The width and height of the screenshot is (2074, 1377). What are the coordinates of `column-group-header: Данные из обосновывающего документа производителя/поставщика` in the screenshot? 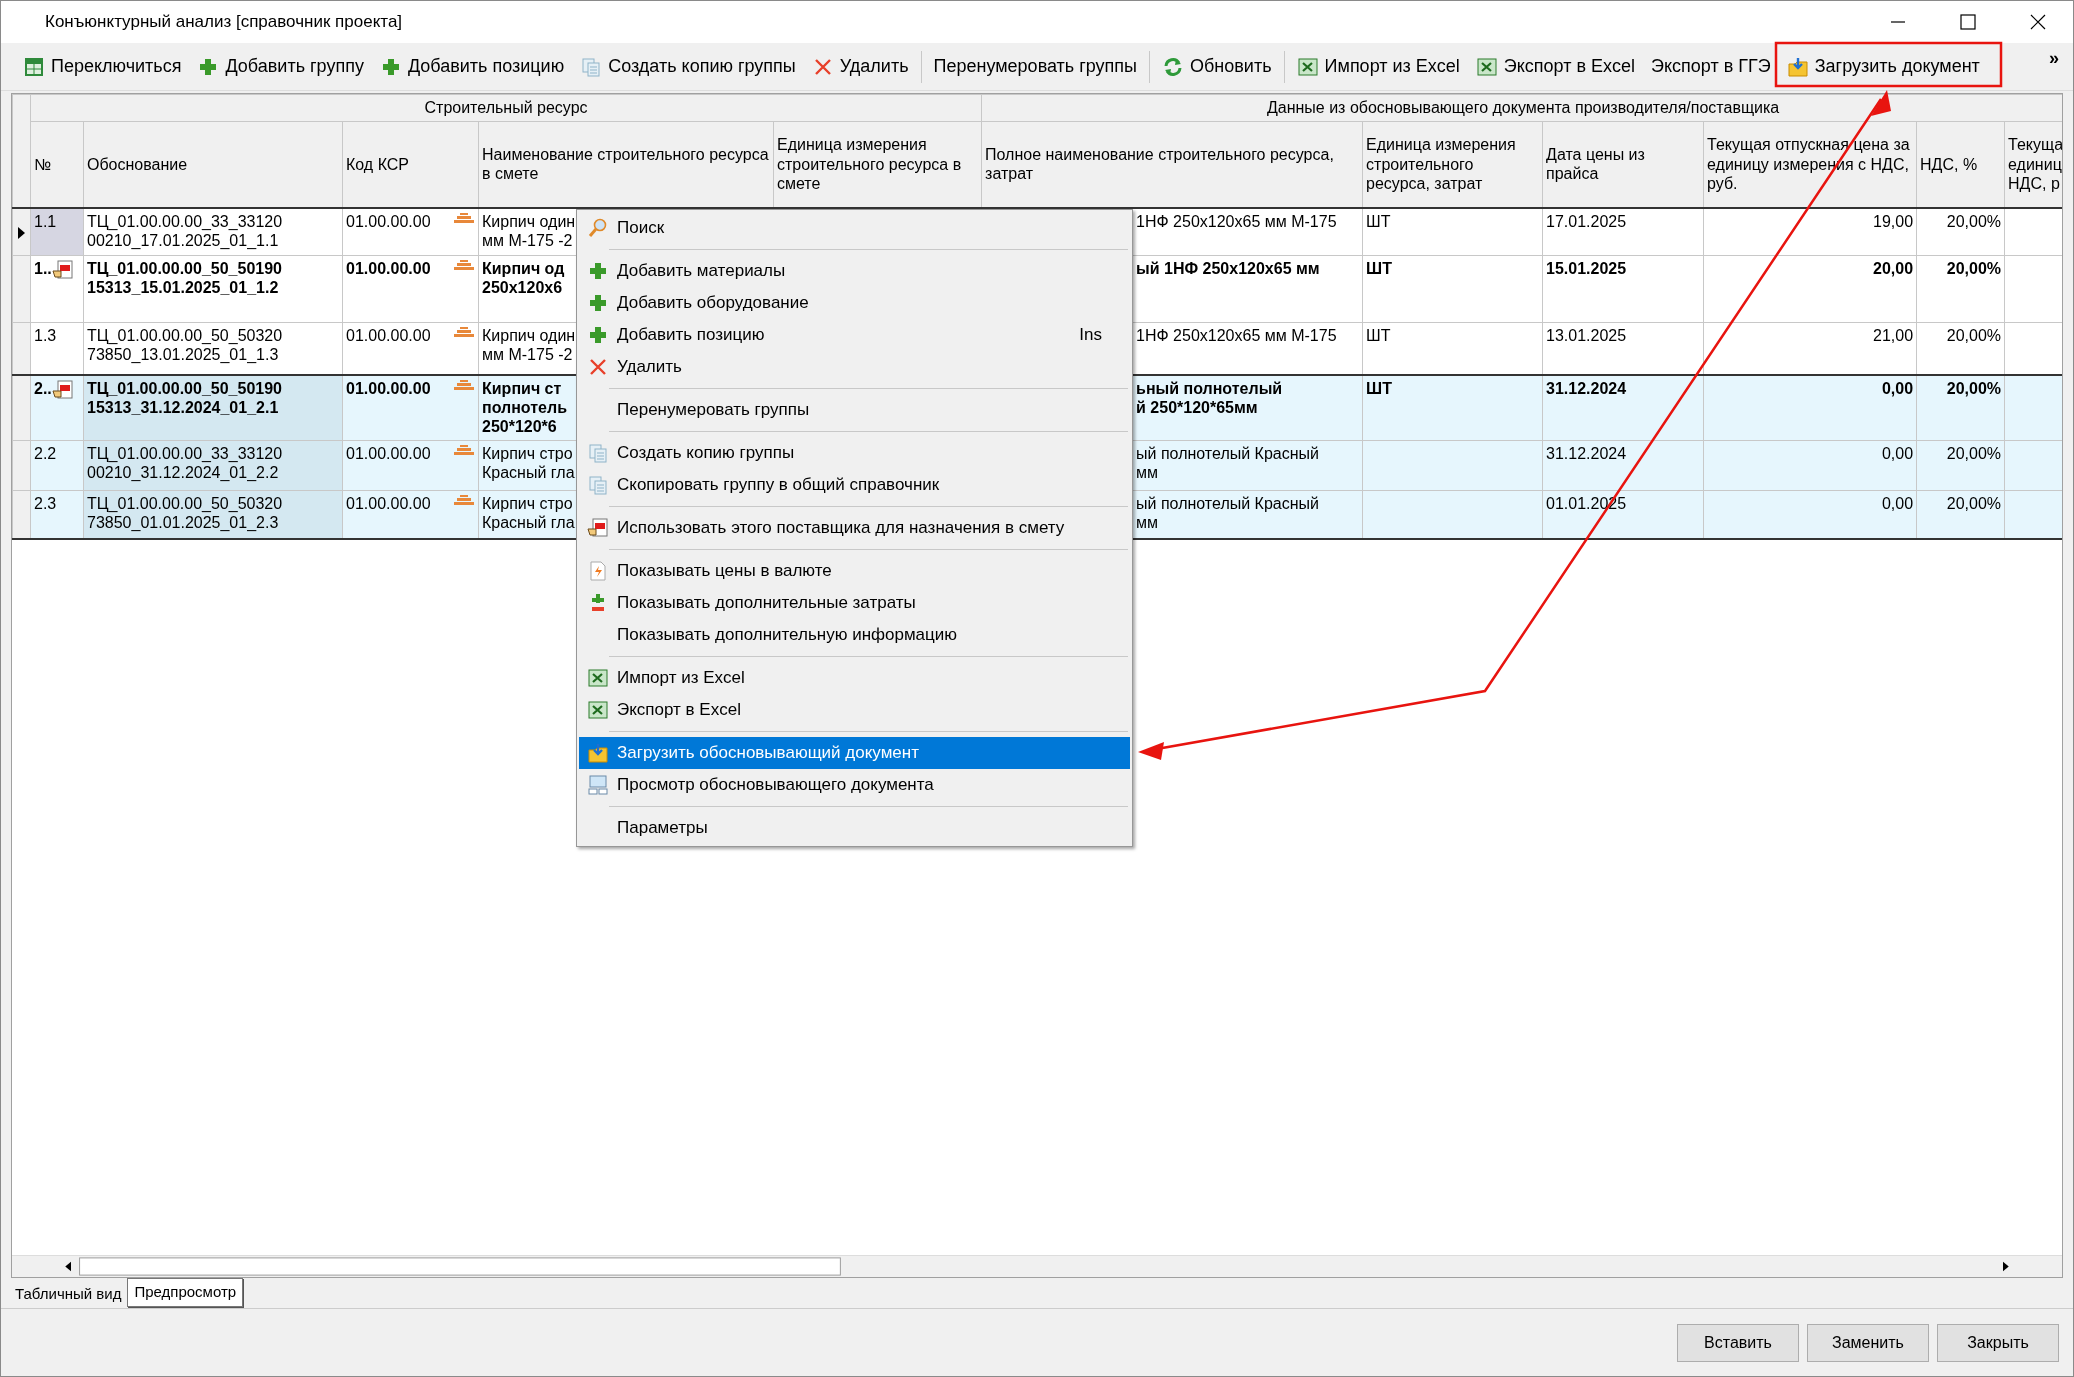 It's located at (1521, 108).